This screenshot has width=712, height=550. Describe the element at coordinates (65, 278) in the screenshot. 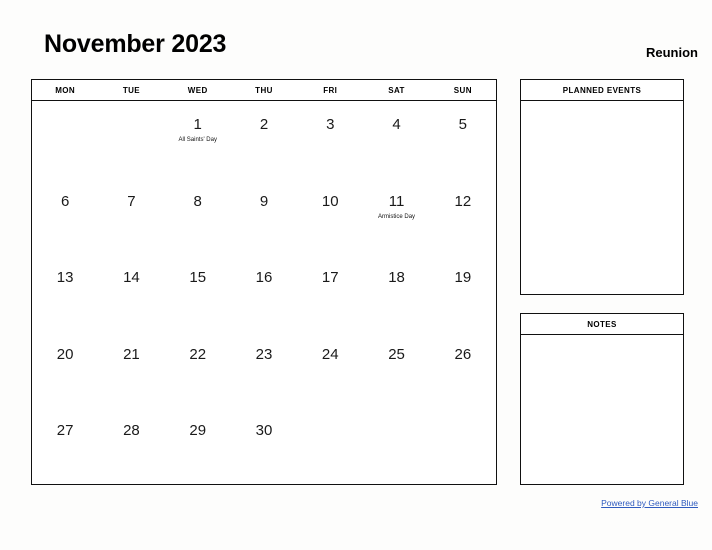

I see `day-number: 13` at that location.